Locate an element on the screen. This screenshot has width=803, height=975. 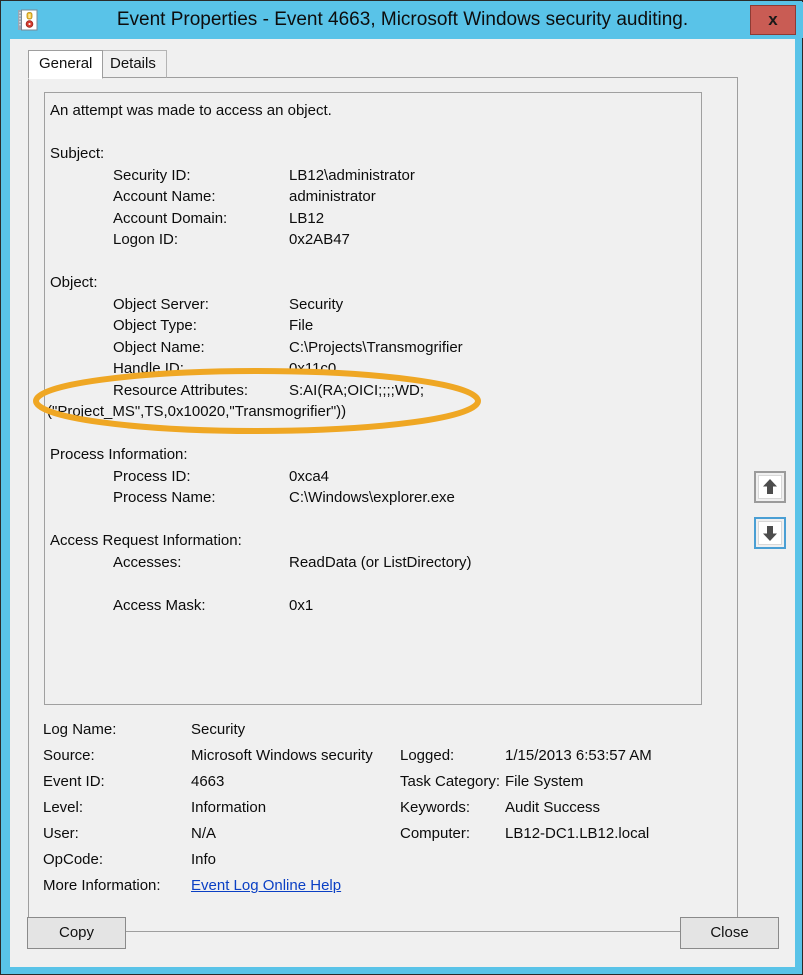
arrow-down-icon is located at coordinates (770, 533).